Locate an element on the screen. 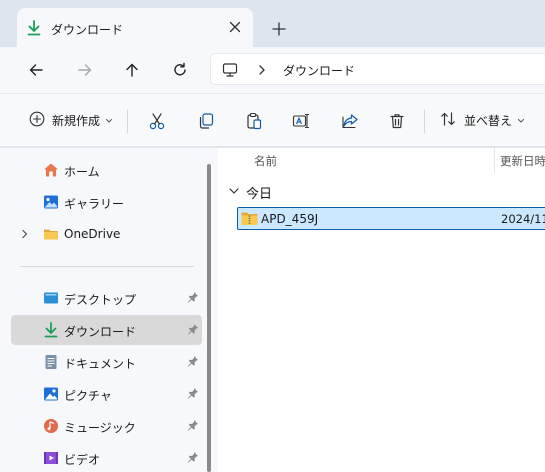 Image resolution: width=545 pixels, height=472 pixels. sidebar-item-label: ダウンロード is located at coordinates (100, 332).